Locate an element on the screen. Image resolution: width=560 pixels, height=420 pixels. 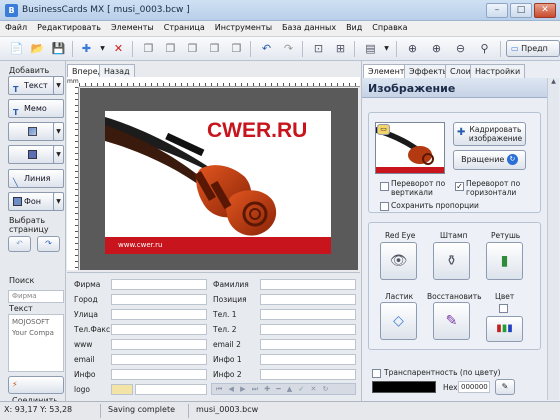
stamp-button: ⚱ is located at coordinates (451, 261).